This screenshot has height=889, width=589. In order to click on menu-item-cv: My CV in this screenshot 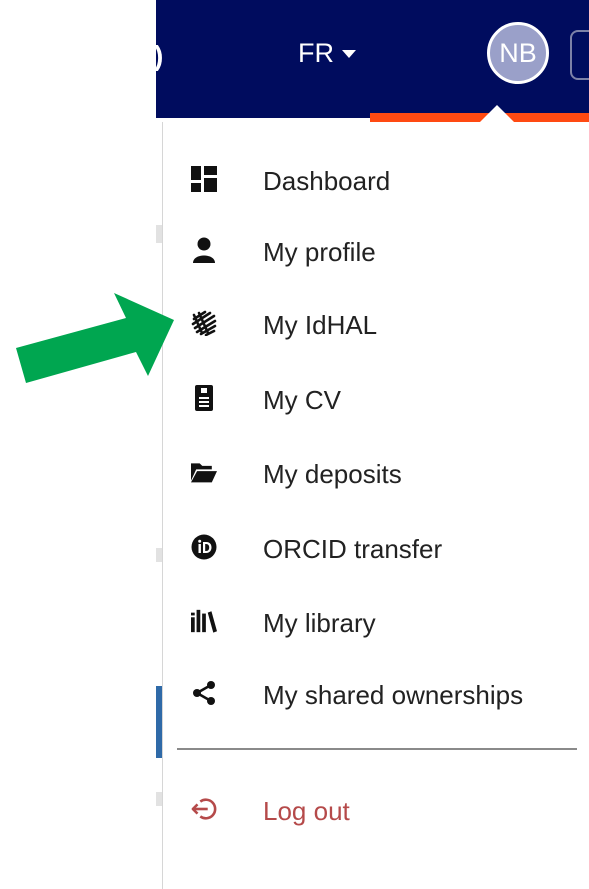, I will do `click(376, 399)`.